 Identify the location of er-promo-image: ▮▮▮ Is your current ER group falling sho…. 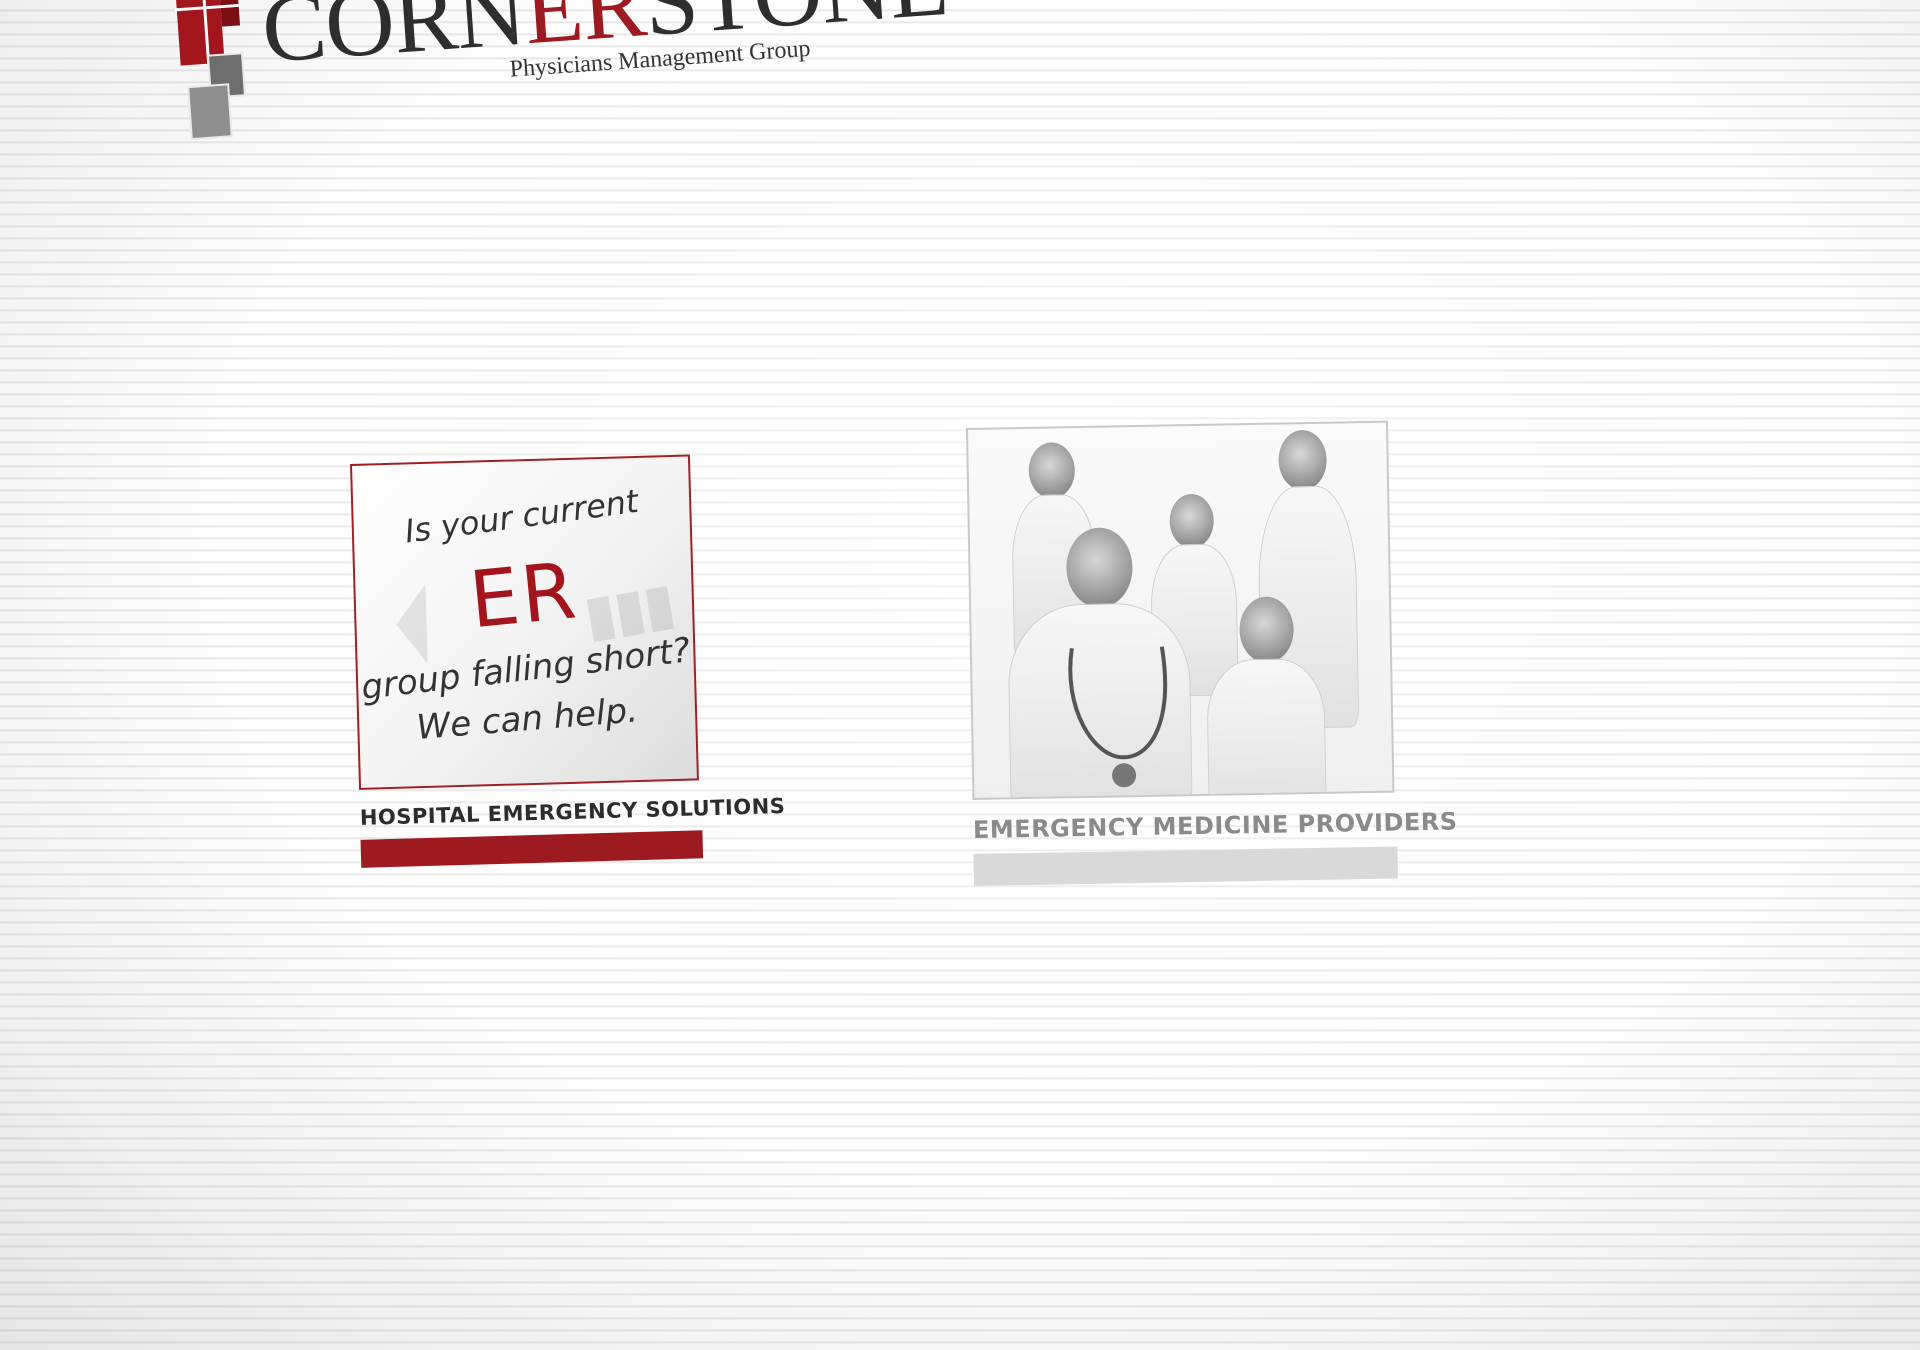
(524, 622).